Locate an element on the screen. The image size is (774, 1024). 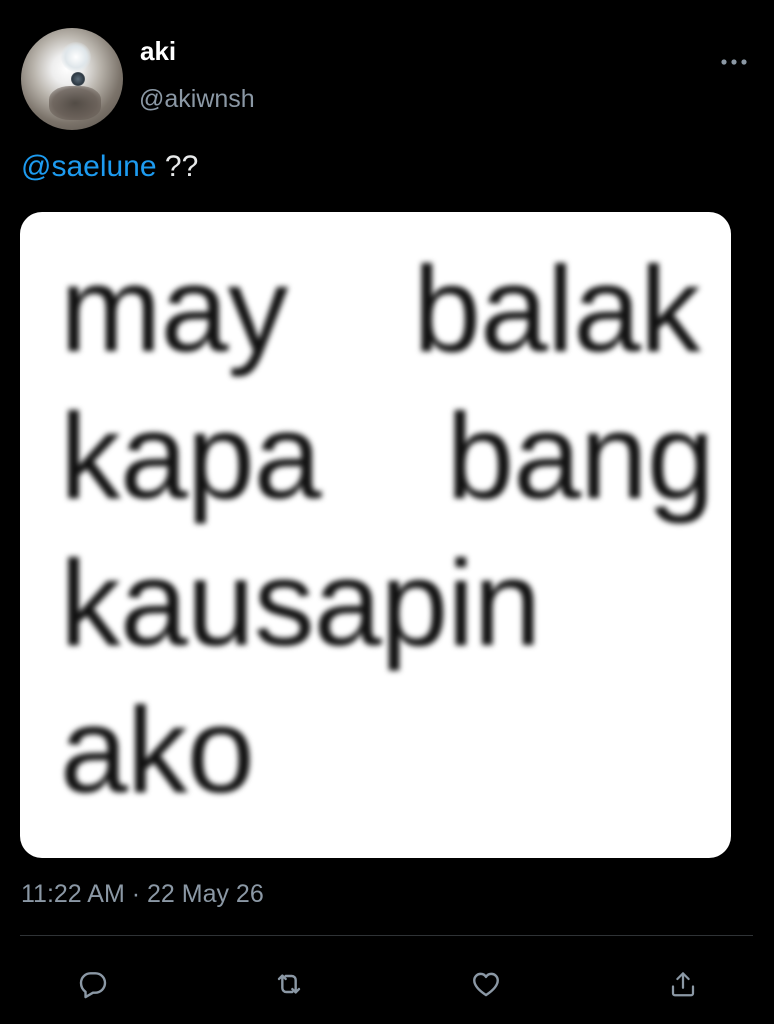
avatar-detail is located at coordinates (78, 79).